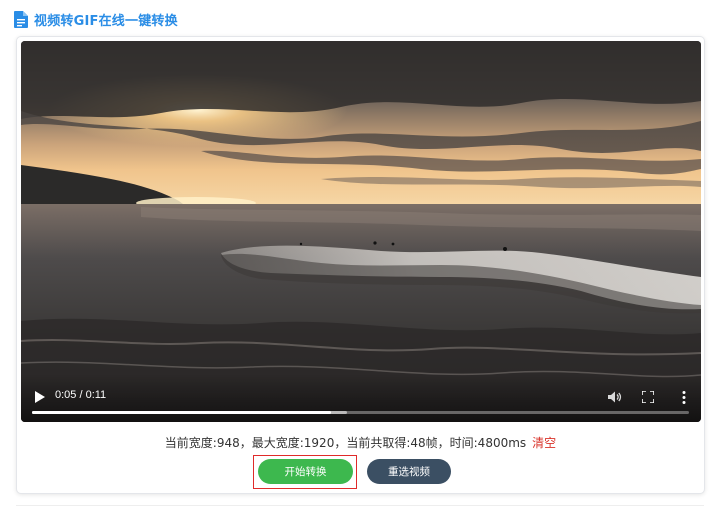  I want to click on fullscreen-button, so click(648, 397).